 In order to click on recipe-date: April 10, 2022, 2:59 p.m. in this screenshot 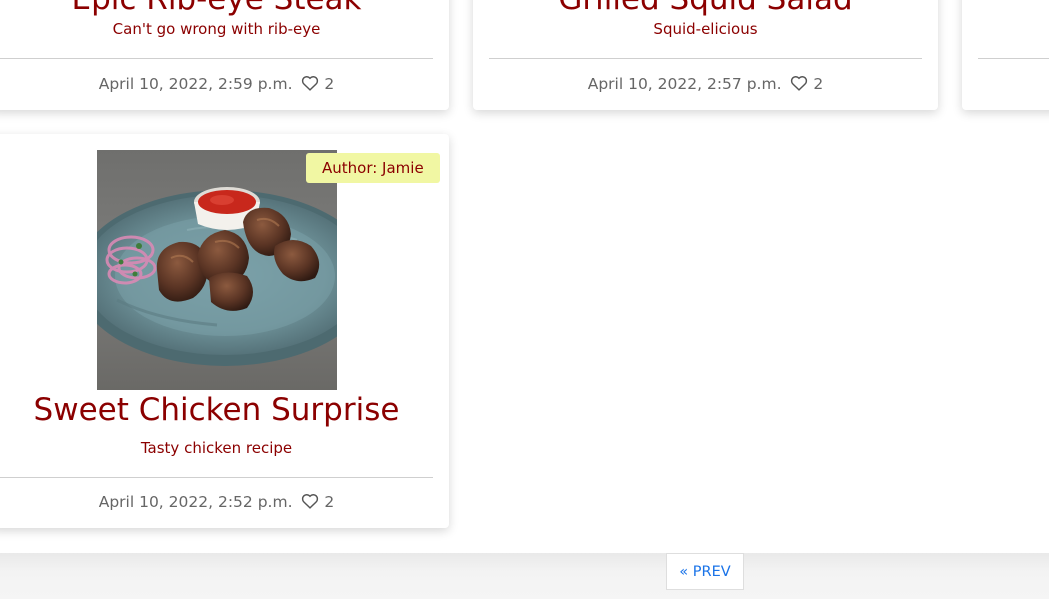, I will do `click(195, 84)`.